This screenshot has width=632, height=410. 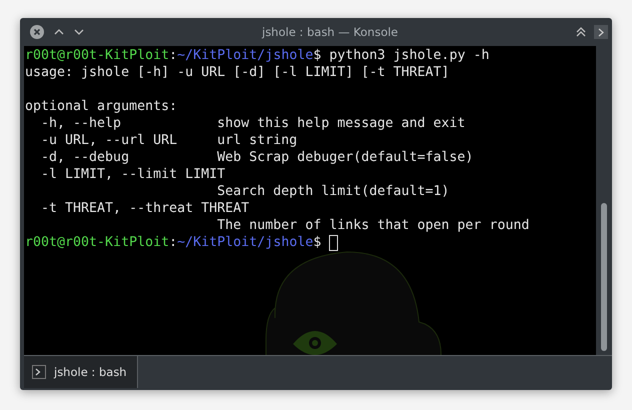 I want to click on prompt-line: r00t@r00t-KitPloit:~/KitPloit/jshole$ python3 jshole.py -h, so click(x=257, y=55).